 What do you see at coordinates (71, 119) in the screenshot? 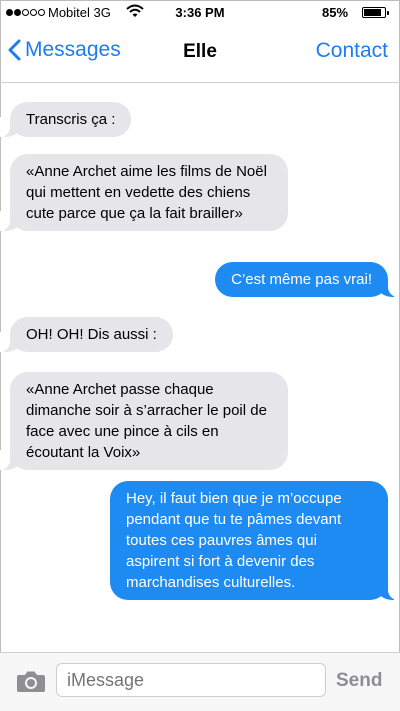
I see `message-text: Transcris ça :` at bounding box center [71, 119].